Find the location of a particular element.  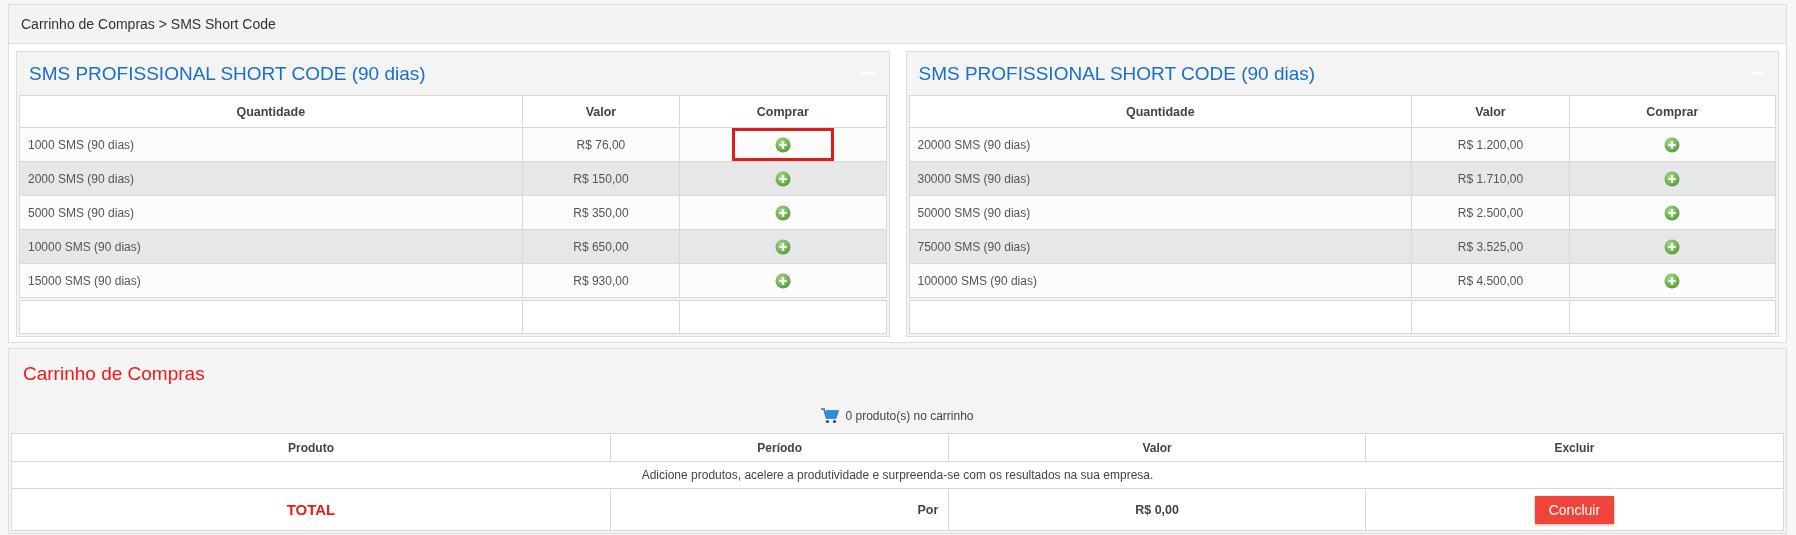

table-cell: R$ 930,00 is located at coordinates (601, 280).